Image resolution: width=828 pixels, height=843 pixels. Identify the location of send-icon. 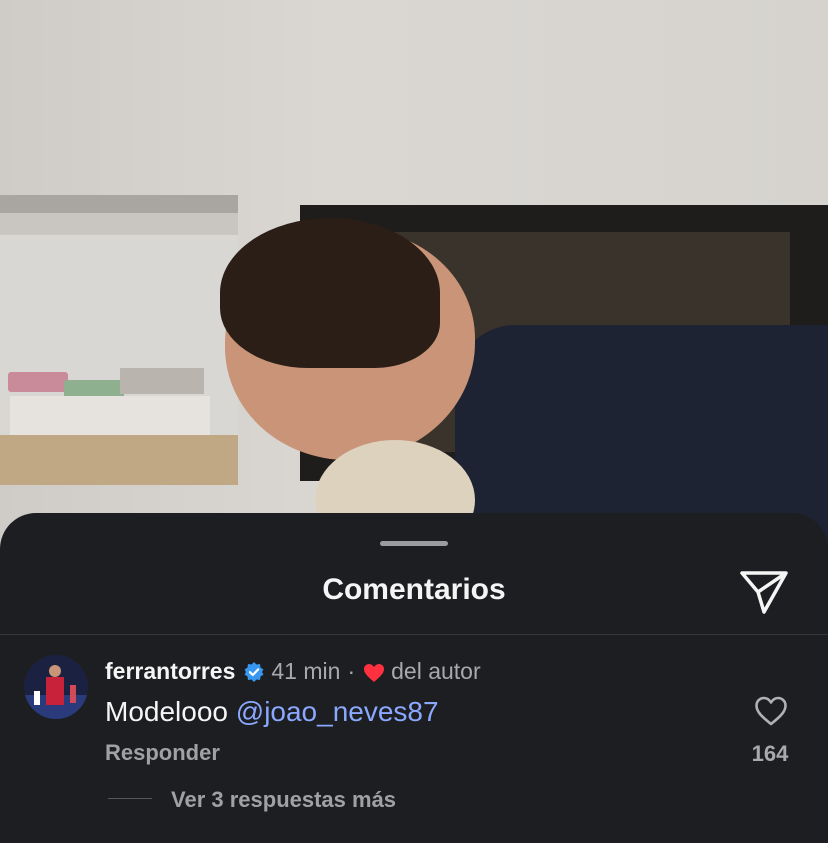
(764, 592).